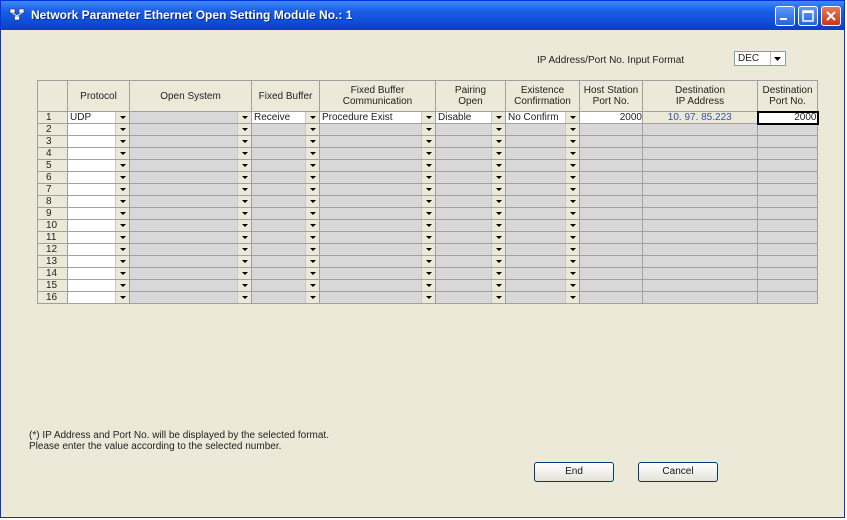  What do you see at coordinates (785, 16) in the screenshot?
I see `minimize-button` at bounding box center [785, 16].